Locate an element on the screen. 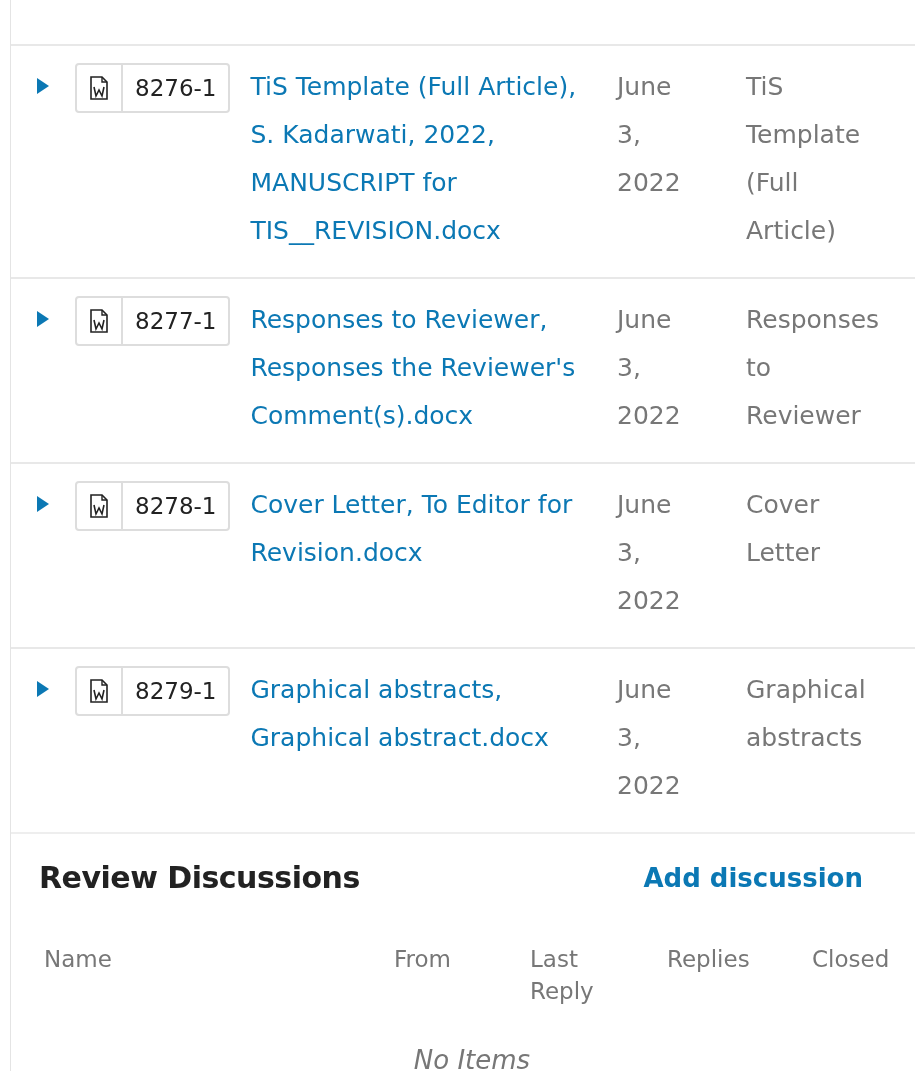 The height and width of the screenshot is (1071, 915). type-cell-text: TiS Template (Full Article) is located at coordinates (804, 159).